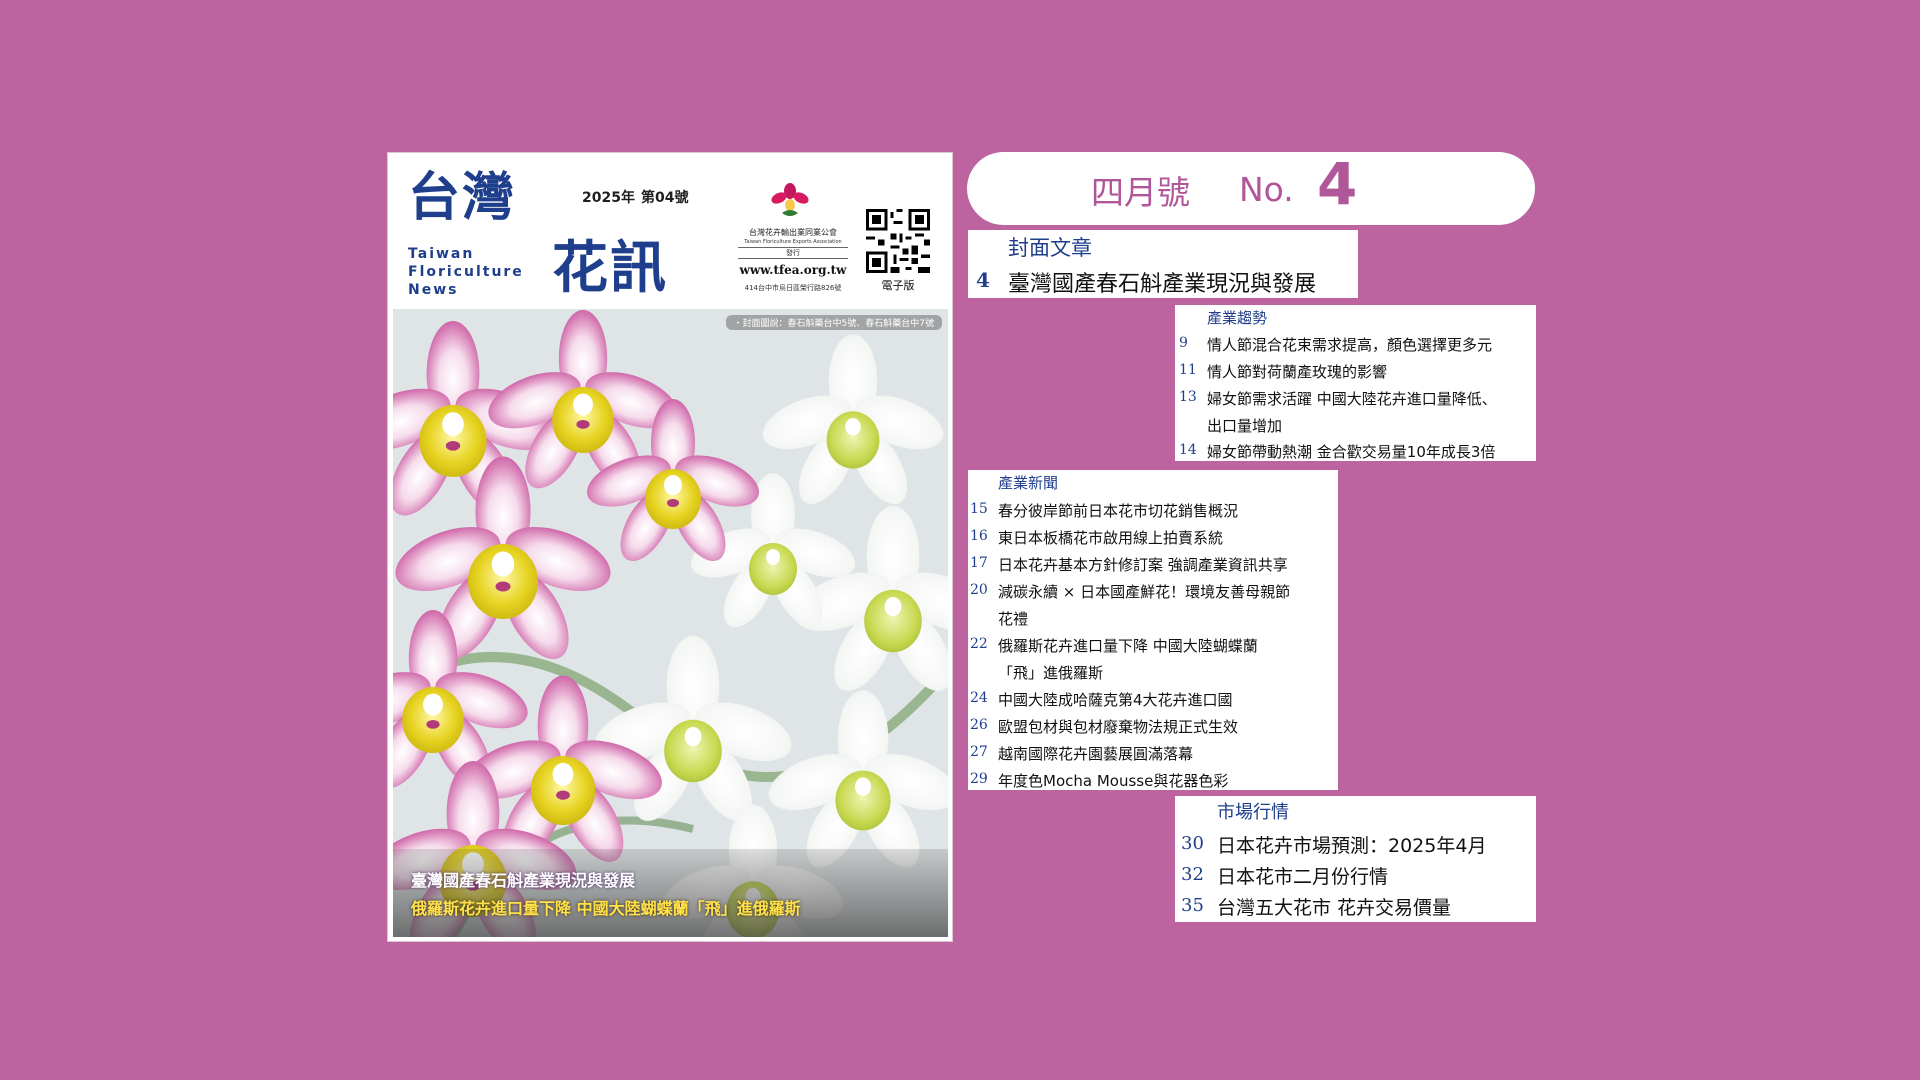  What do you see at coordinates (979, 509) in the screenshot?
I see `toc-page-number: 15` at bounding box center [979, 509].